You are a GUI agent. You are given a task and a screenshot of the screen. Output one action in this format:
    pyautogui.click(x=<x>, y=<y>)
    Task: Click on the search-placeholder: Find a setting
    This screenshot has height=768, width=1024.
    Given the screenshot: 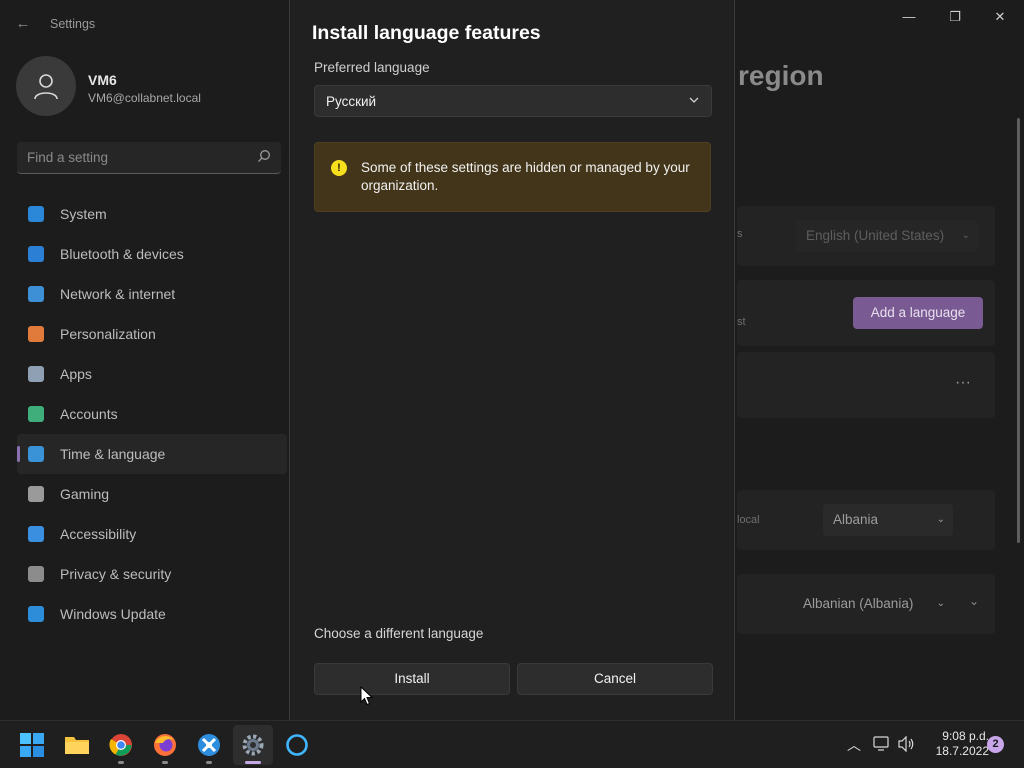 What is the action you would take?
    pyautogui.click(x=68, y=157)
    